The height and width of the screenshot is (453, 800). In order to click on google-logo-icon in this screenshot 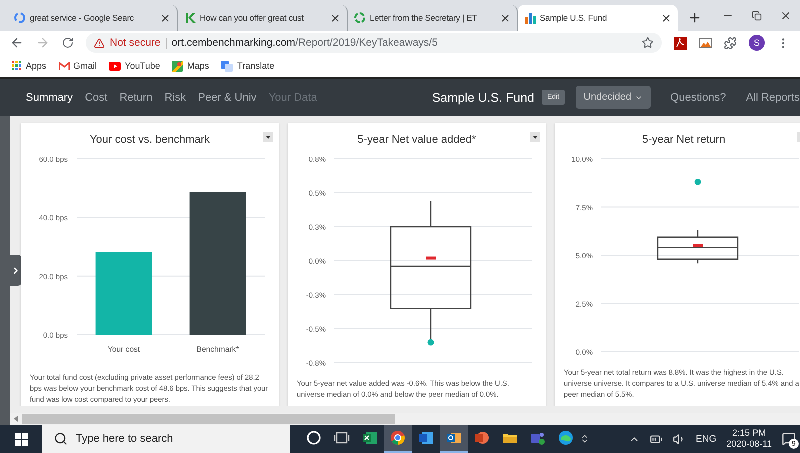, I will do `click(20, 18)`.